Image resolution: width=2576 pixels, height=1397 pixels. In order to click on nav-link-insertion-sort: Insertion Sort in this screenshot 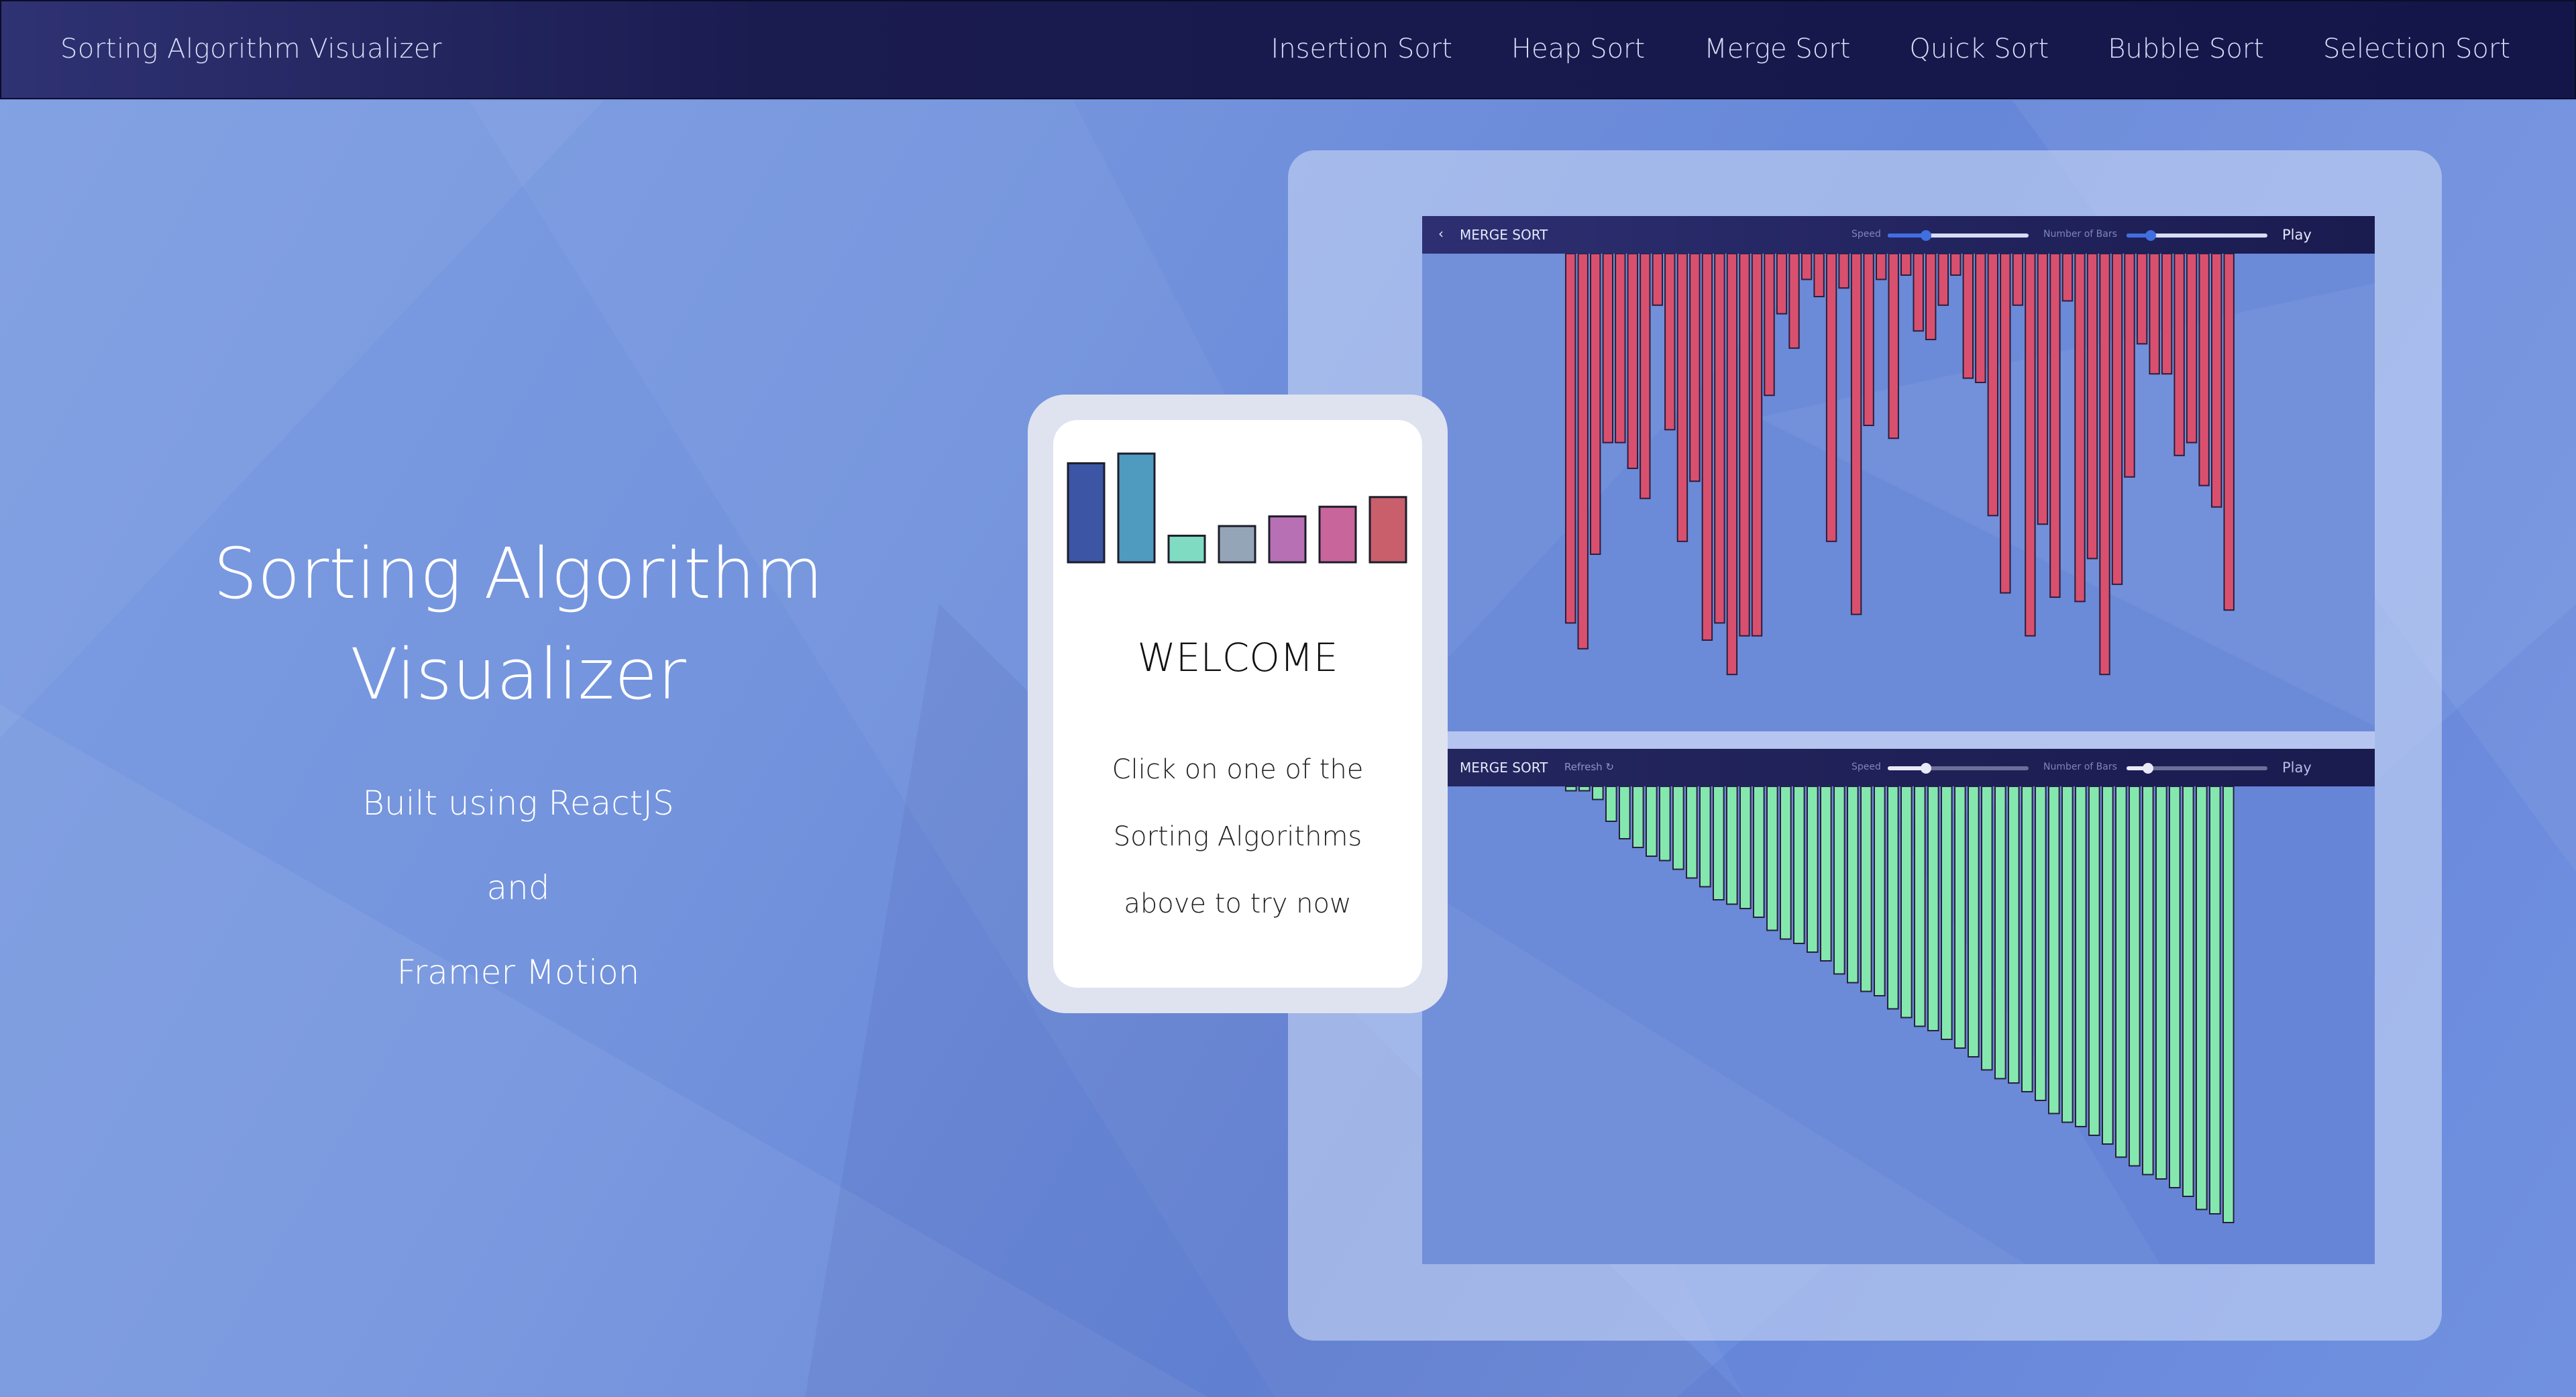, I will do `click(1361, 49)`.